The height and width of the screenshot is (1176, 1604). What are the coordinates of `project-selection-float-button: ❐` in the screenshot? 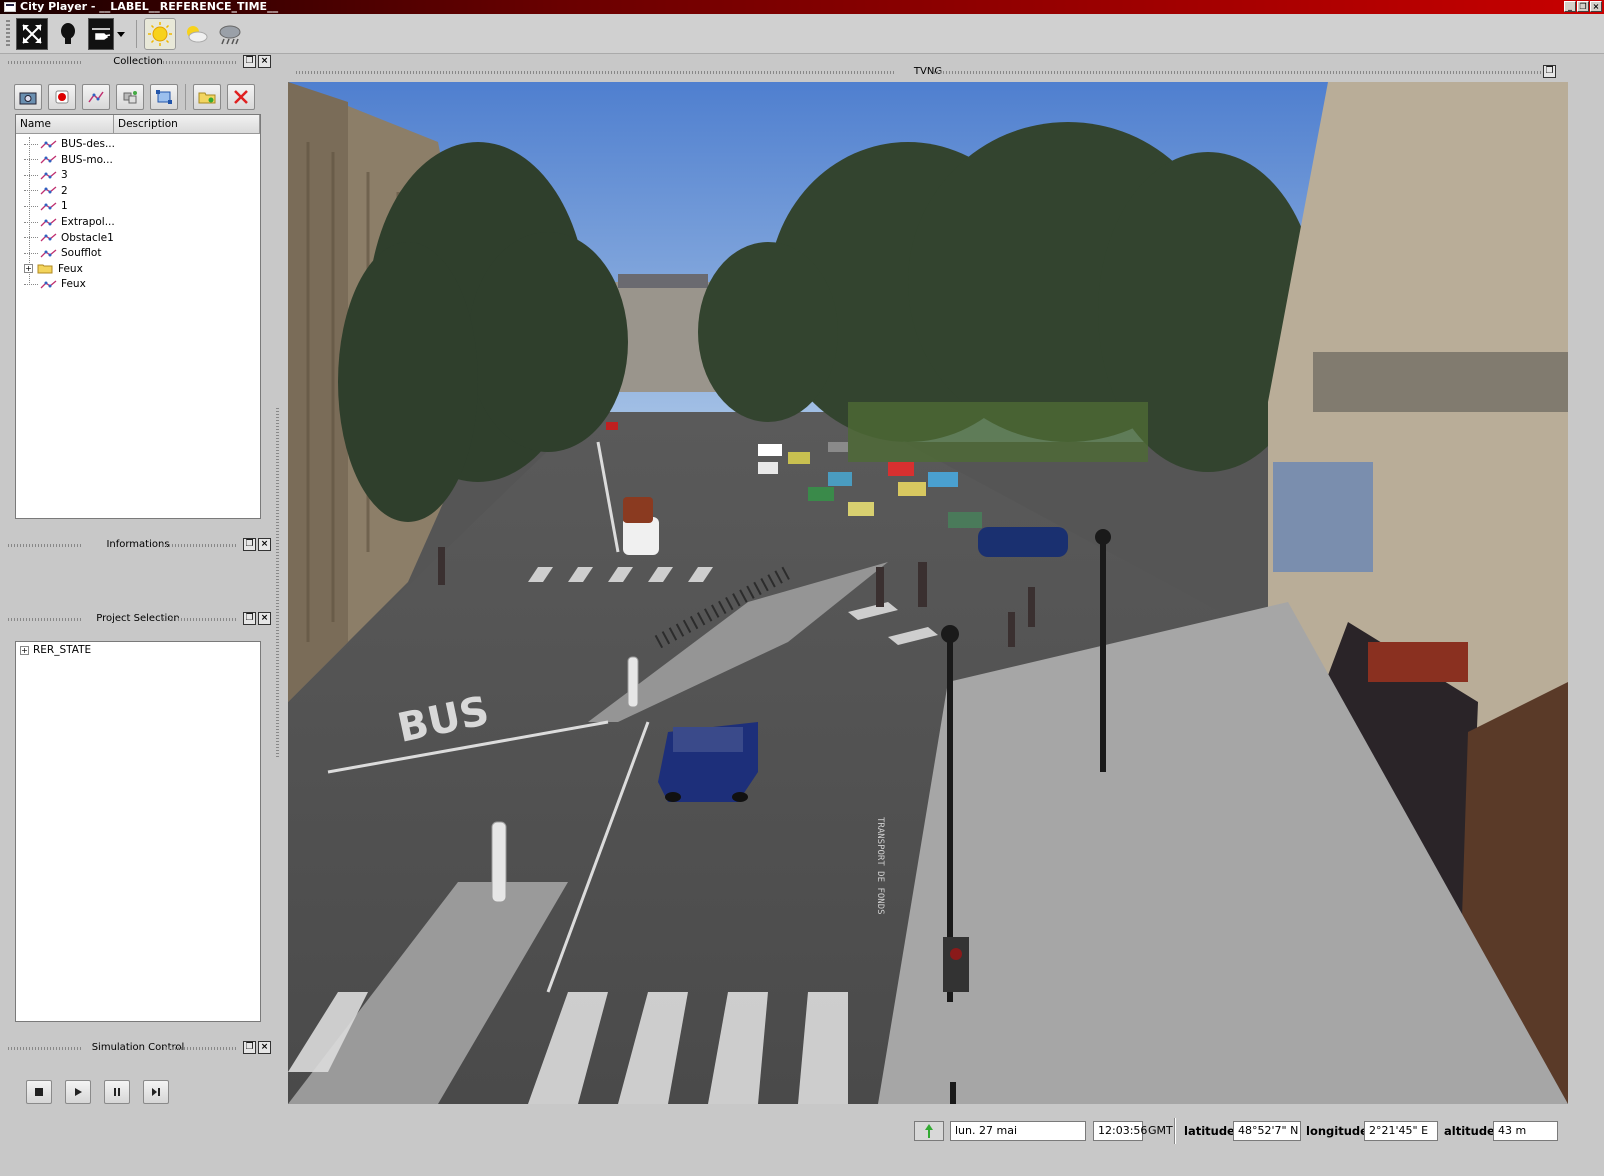 It's located at (249, 618).